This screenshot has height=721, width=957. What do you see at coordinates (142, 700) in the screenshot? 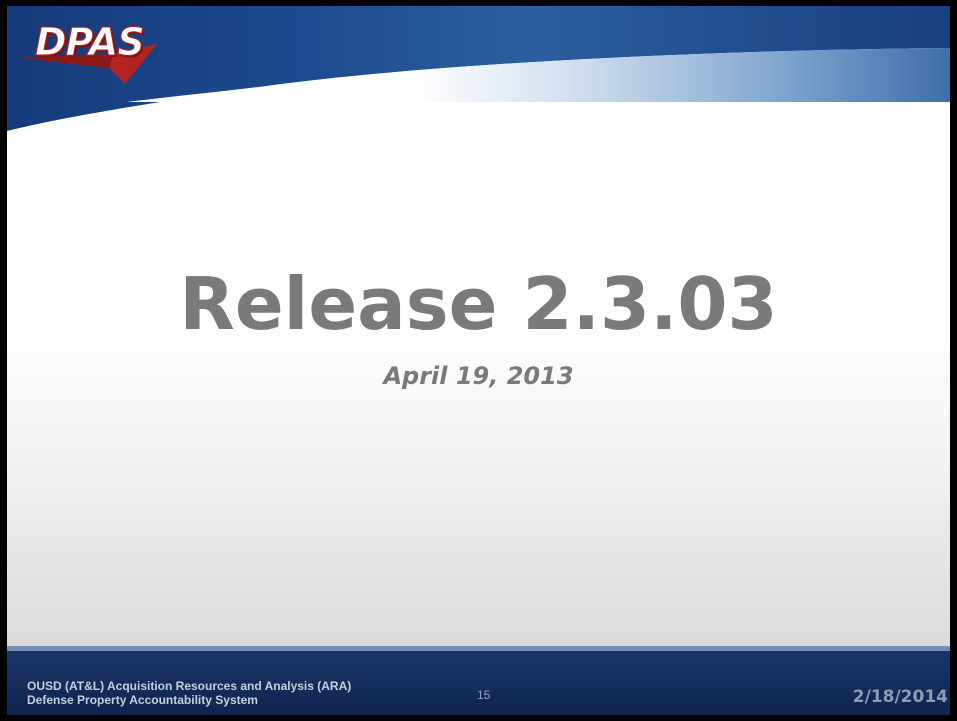
I see `footer-org-line2: Defense Property Accountability System` at bounding box center [142, 700].